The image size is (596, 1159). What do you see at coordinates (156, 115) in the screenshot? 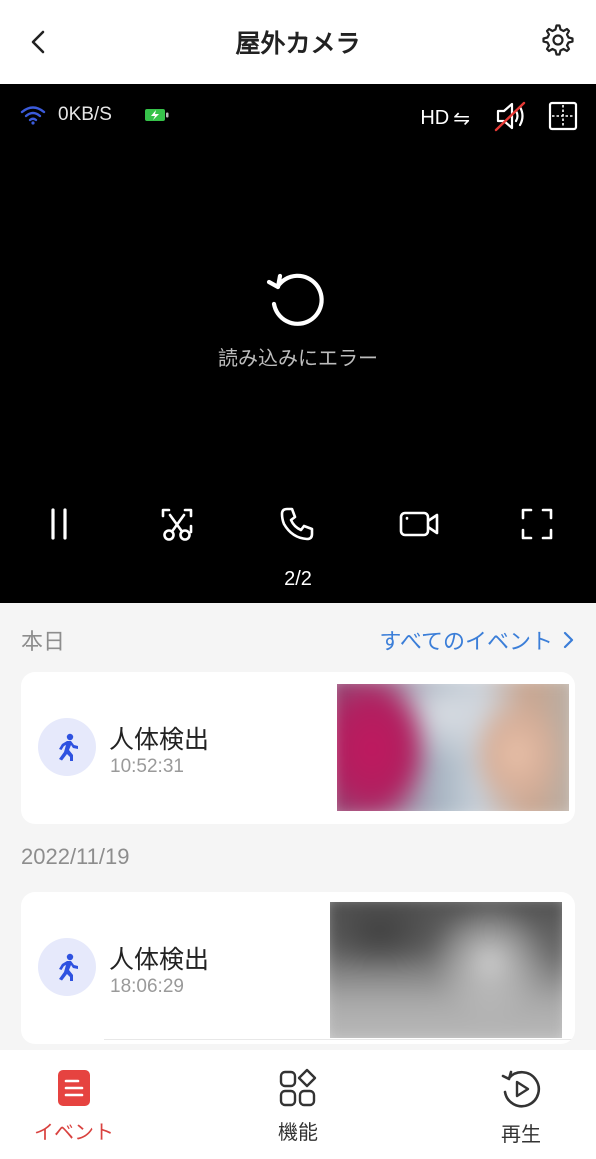
I see `battery-charging-icon` at bounding box center [156, 115].